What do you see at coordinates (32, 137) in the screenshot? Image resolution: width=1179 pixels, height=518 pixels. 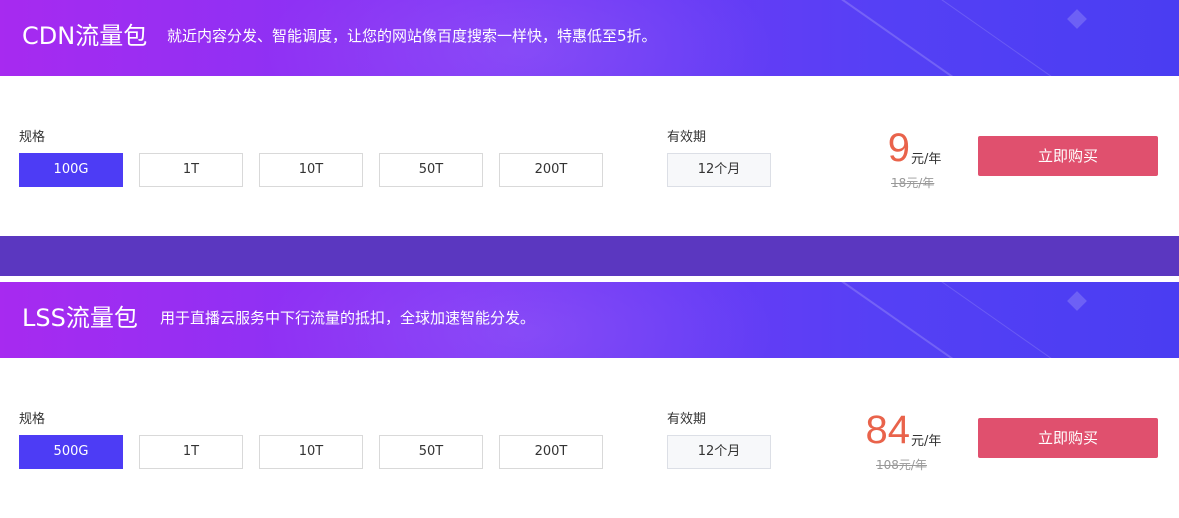 I see `cdn-spec-label: 规格` at bounding box center [32, 137].